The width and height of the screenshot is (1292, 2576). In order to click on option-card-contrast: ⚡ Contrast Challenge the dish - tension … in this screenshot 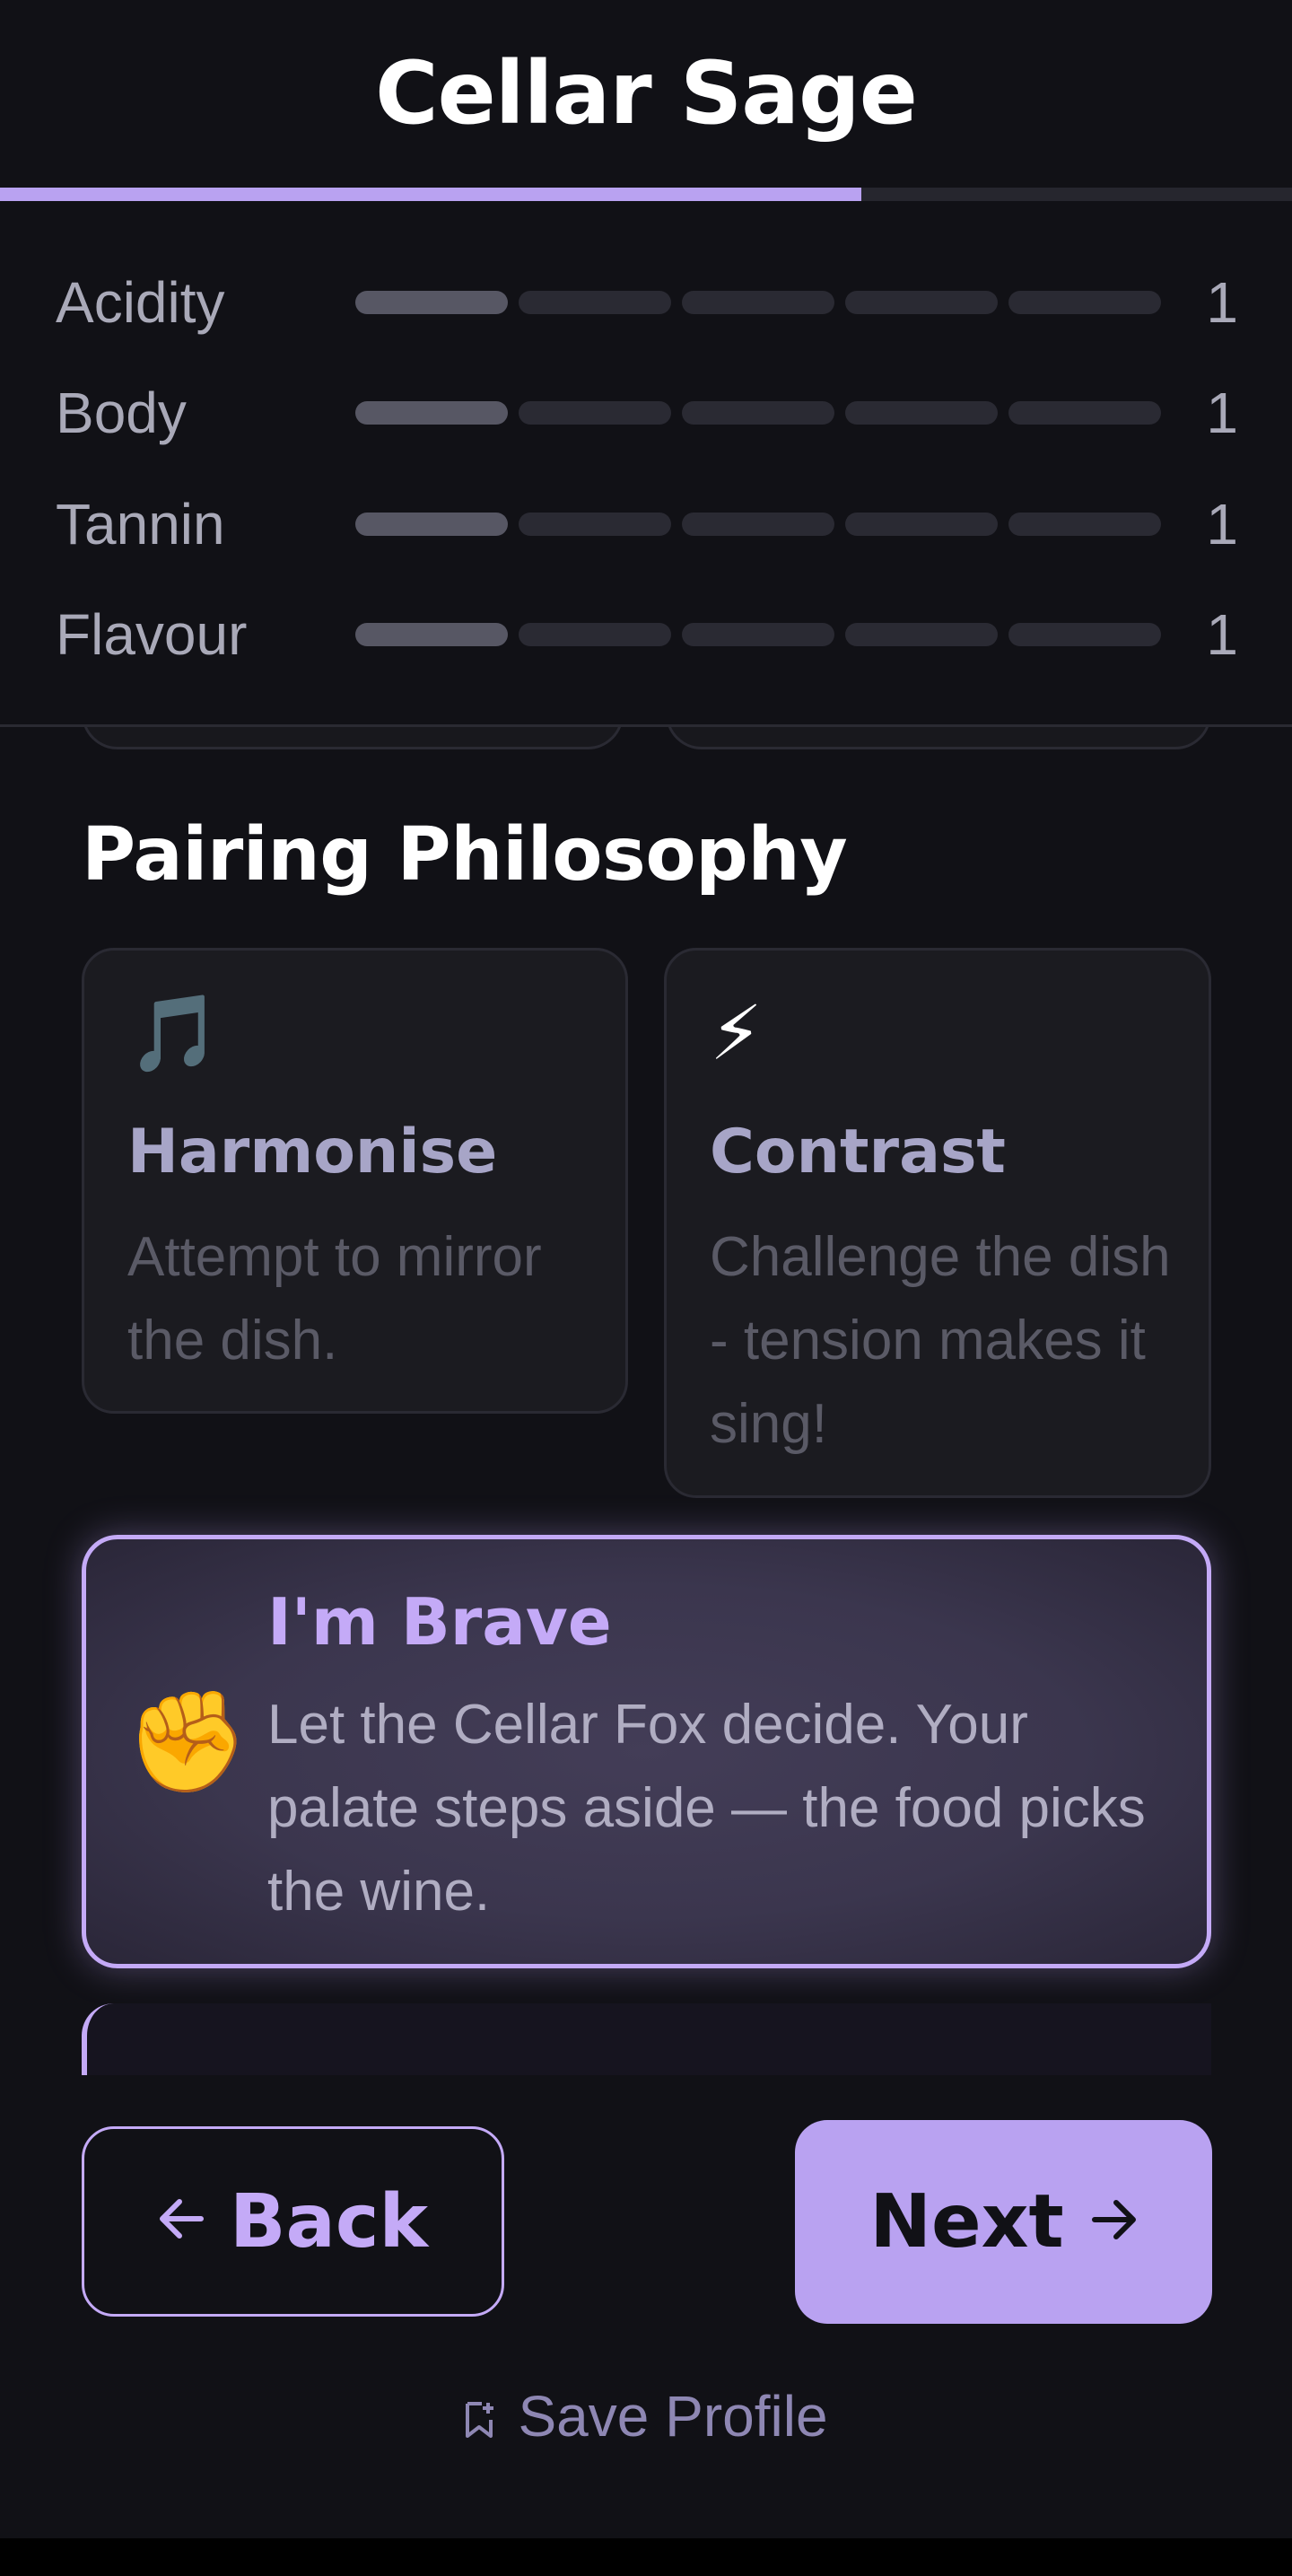, I will do `click(938, 1223)`.